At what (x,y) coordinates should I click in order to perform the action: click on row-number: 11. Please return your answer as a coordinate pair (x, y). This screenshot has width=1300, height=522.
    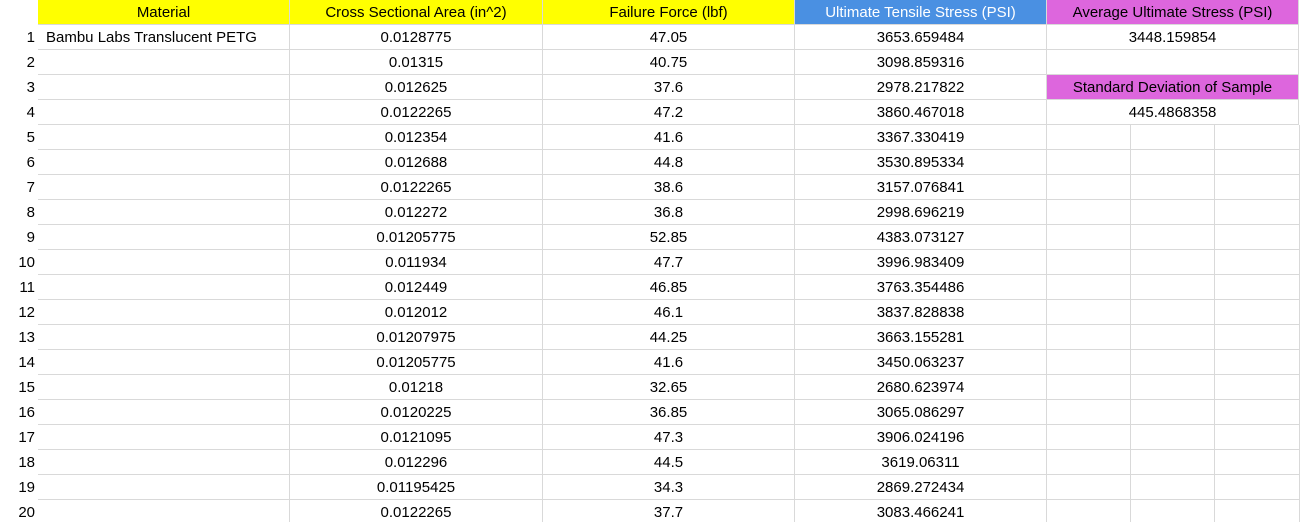
    Looking at the image, I should click on (19, 287).